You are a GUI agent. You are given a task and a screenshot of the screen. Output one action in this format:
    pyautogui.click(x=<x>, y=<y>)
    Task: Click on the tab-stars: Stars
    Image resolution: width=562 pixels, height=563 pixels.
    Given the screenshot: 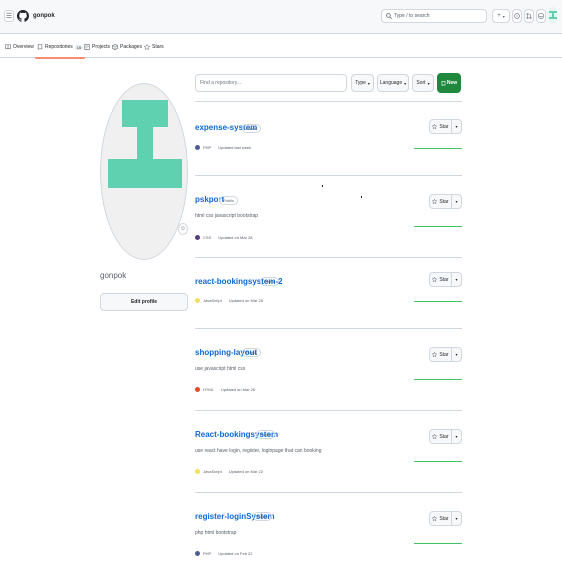 What is the action you would take?
    pyautogui.click(x=154, y=47)
    